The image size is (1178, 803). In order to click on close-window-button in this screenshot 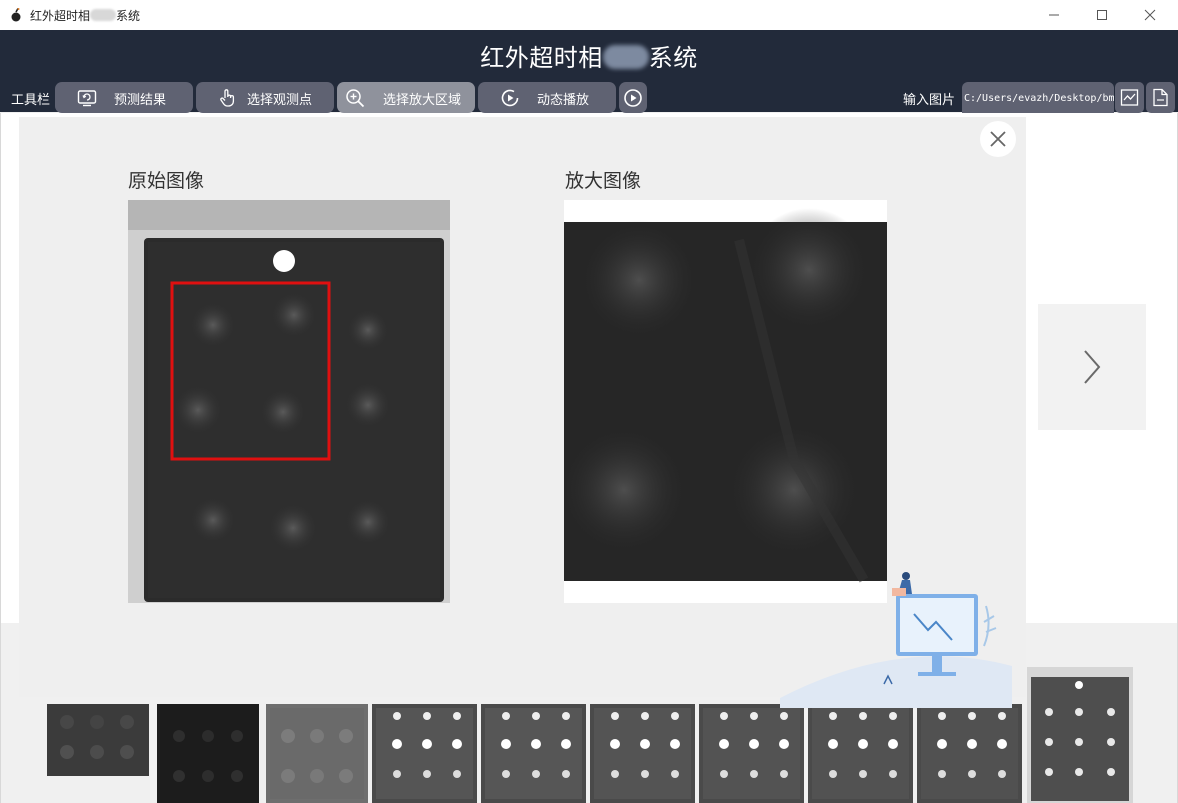, I will do `click(1150, 15)`.